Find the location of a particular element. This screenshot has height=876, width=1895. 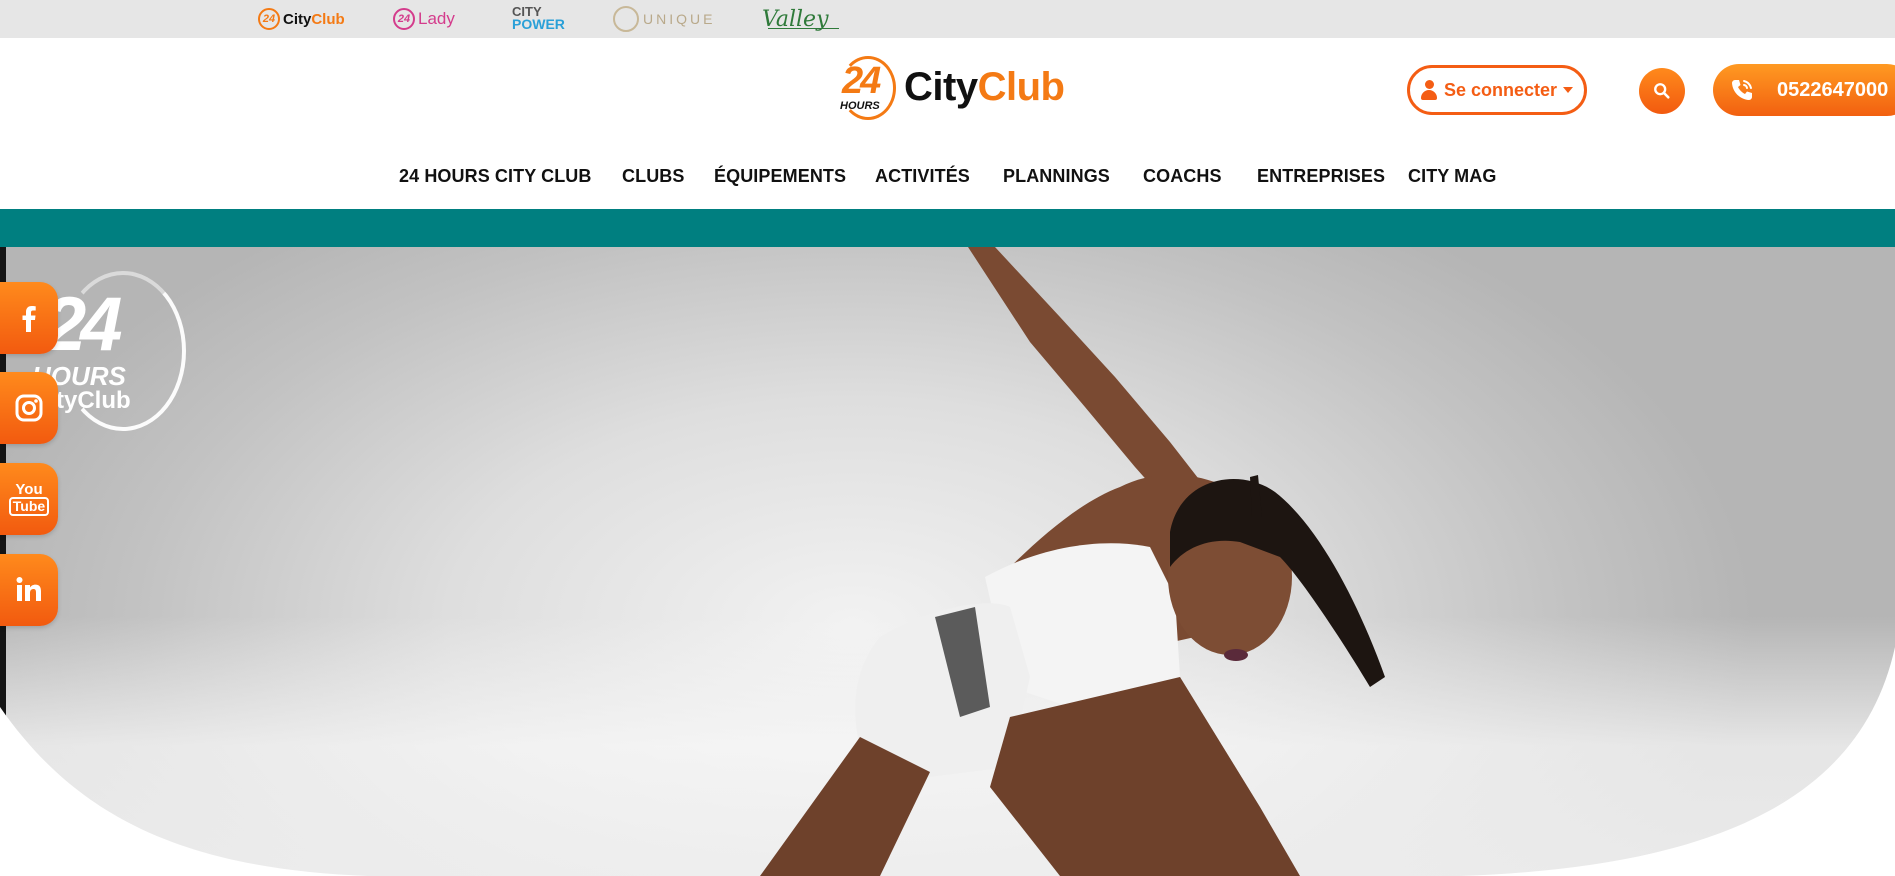

logo-city: City is located at coordinates (941, 86).